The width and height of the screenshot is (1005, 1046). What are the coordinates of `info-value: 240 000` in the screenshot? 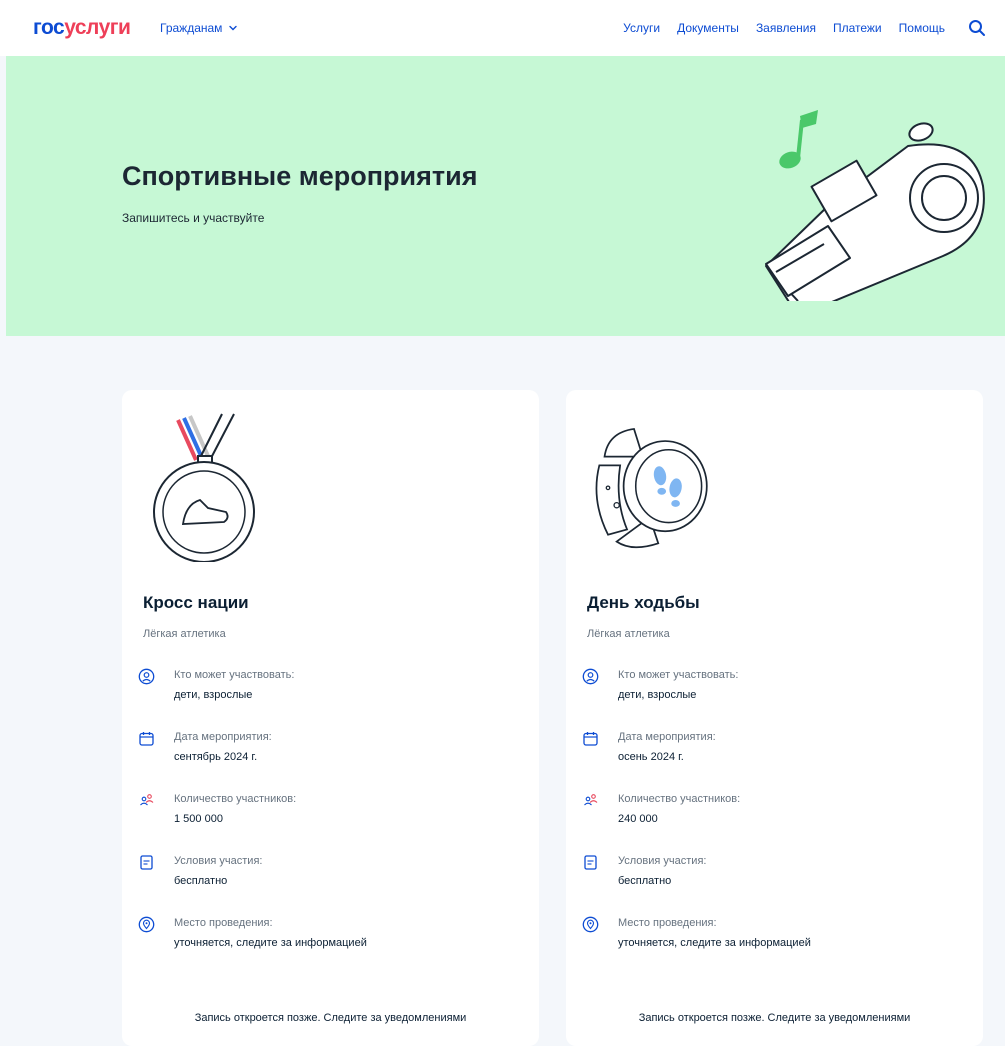 It's located at (638, 819).